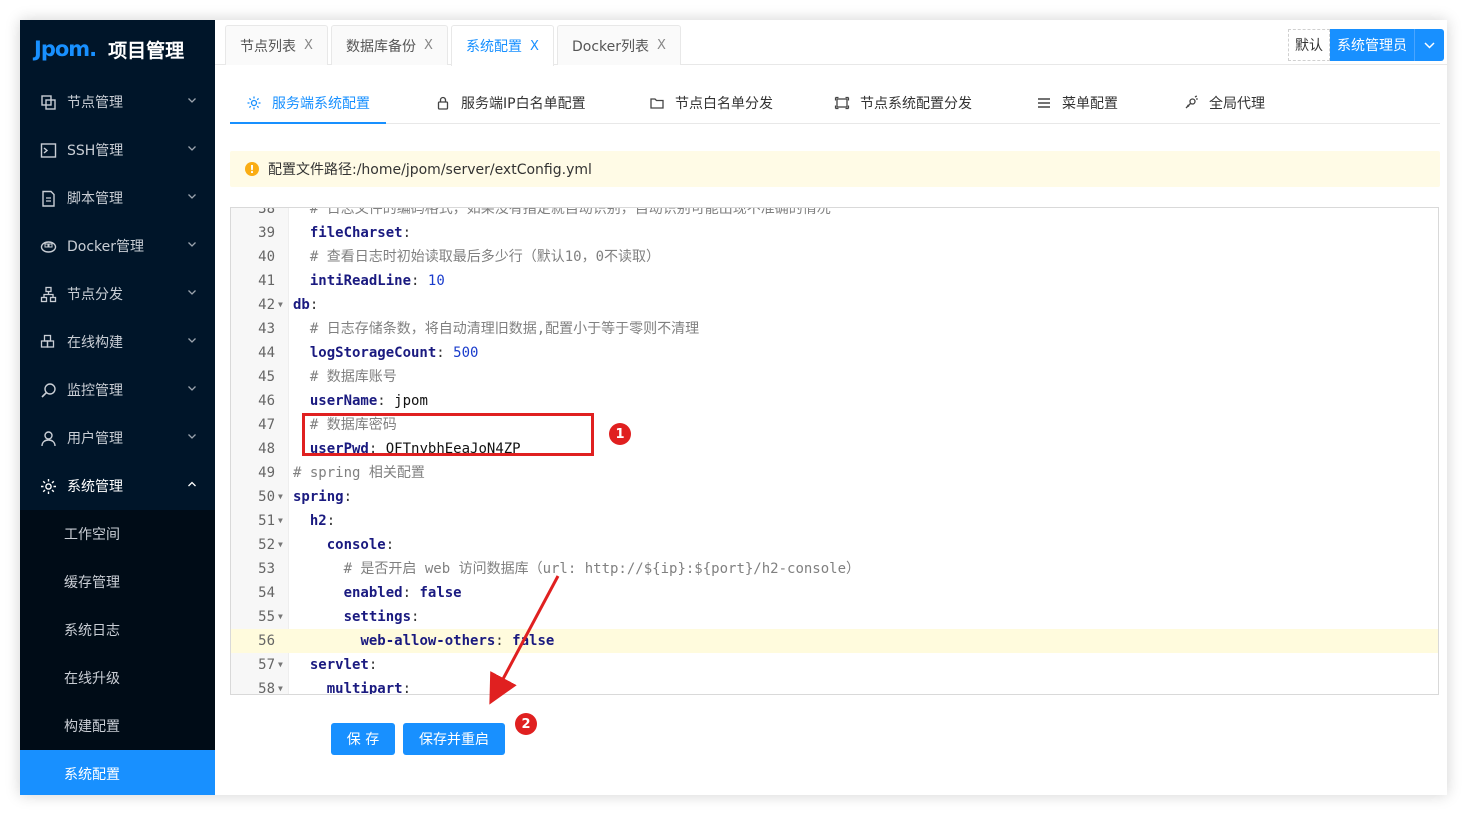 The width and height of the screenshot is (1467, 815). What do you see at coordinates (117, 772) in the screenshot?
I see `sidebar-subitem-5: 系统配置` at bounding box center [117, 772].